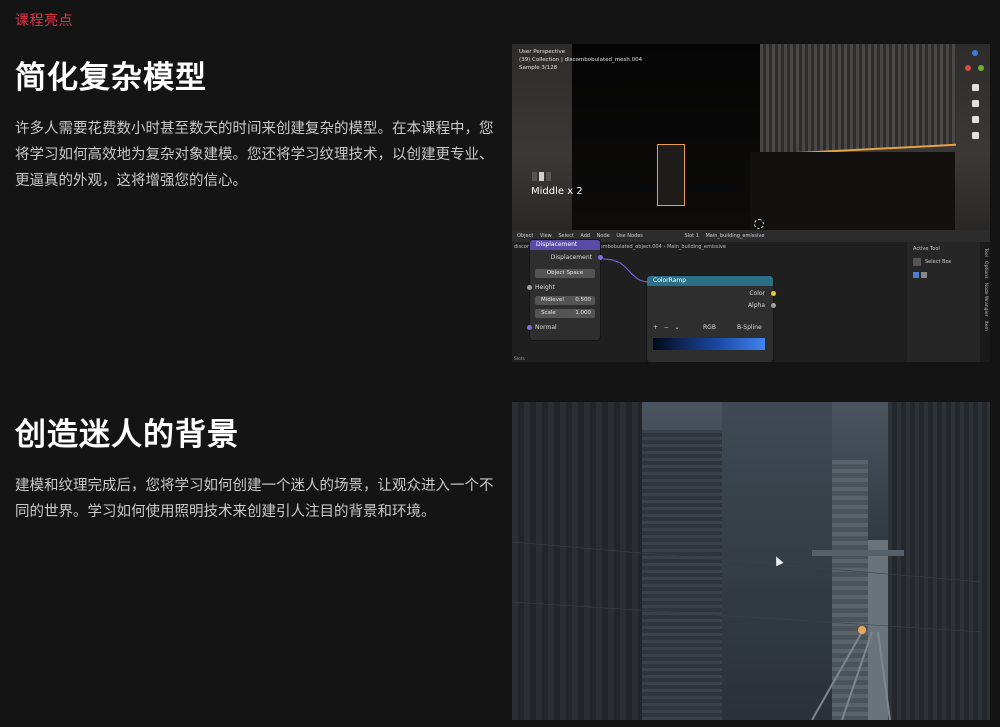 The height and width of the screenshot is (727, 1000). I want to click on building-facade, so click(858, 100).